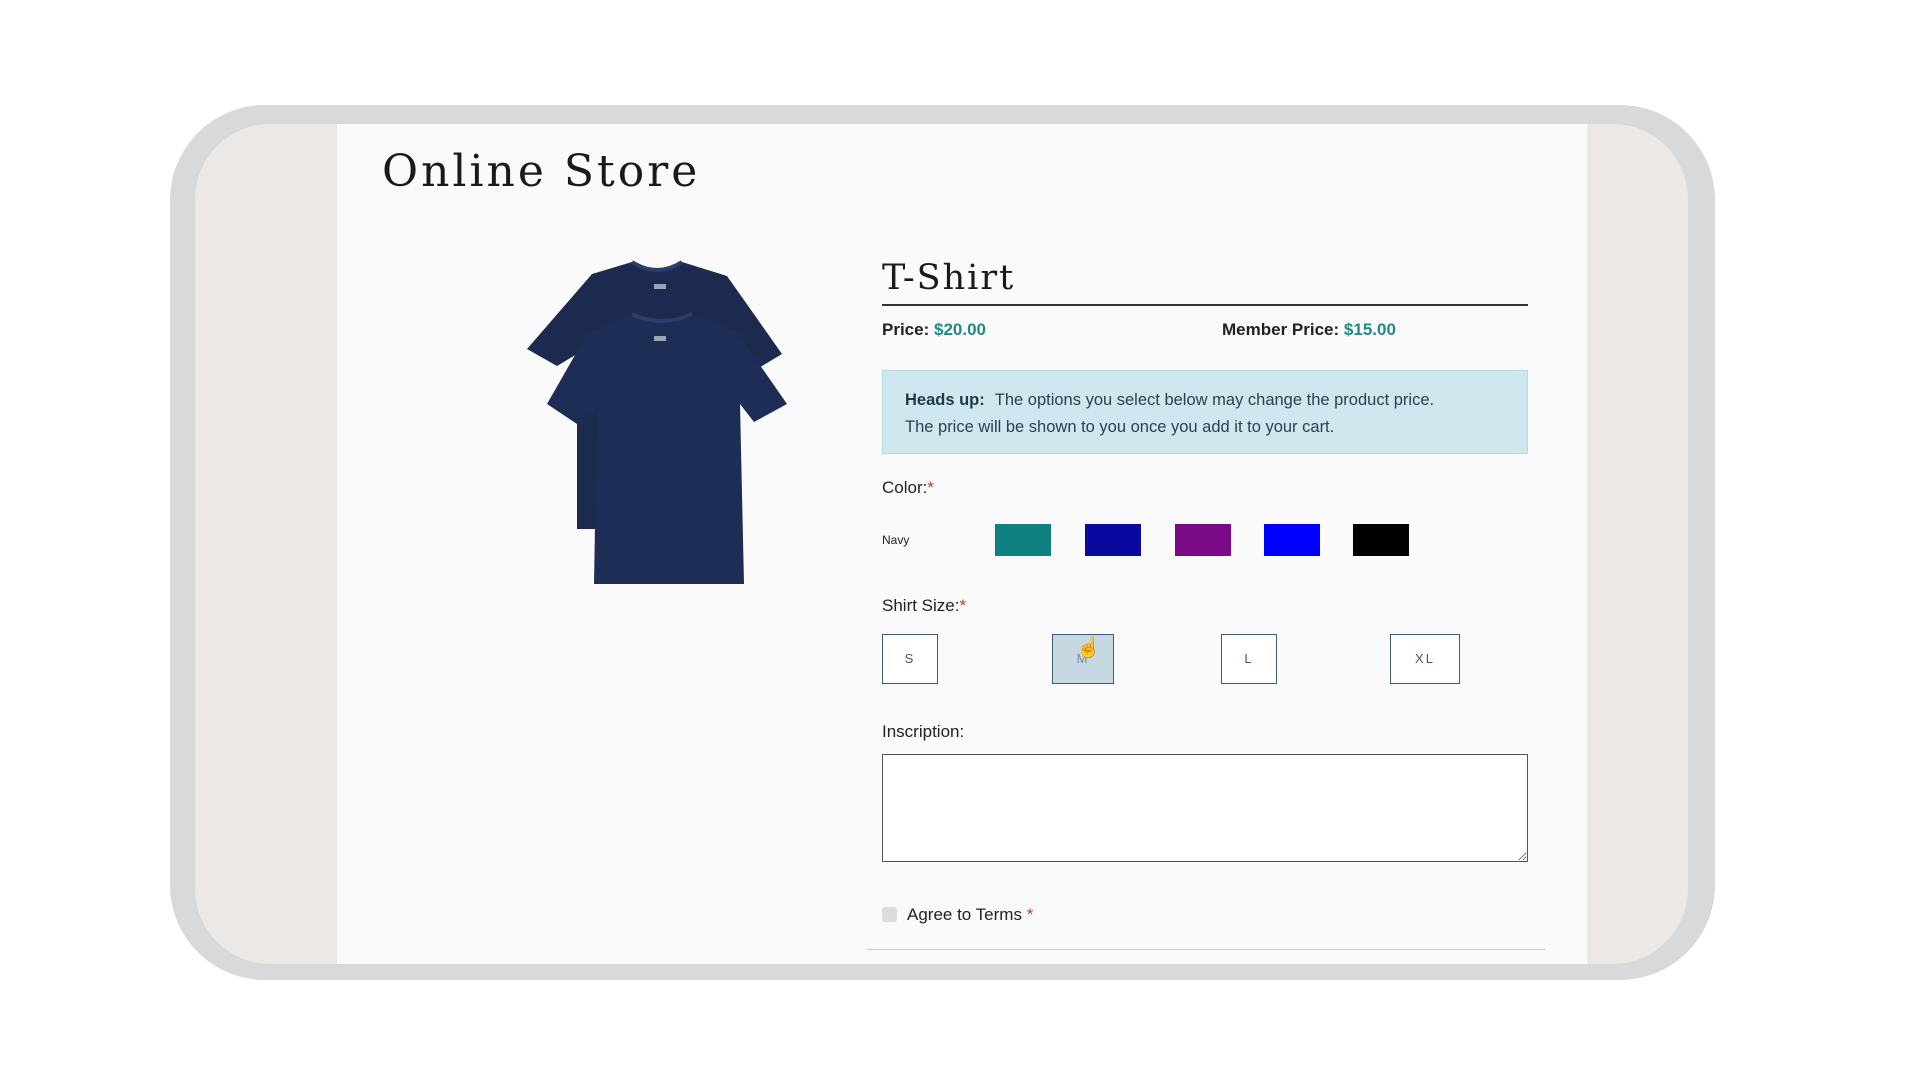 This screenshot has height=1080, width=1920. I want to click on selected-color-name: Navy, so click(896, 540).